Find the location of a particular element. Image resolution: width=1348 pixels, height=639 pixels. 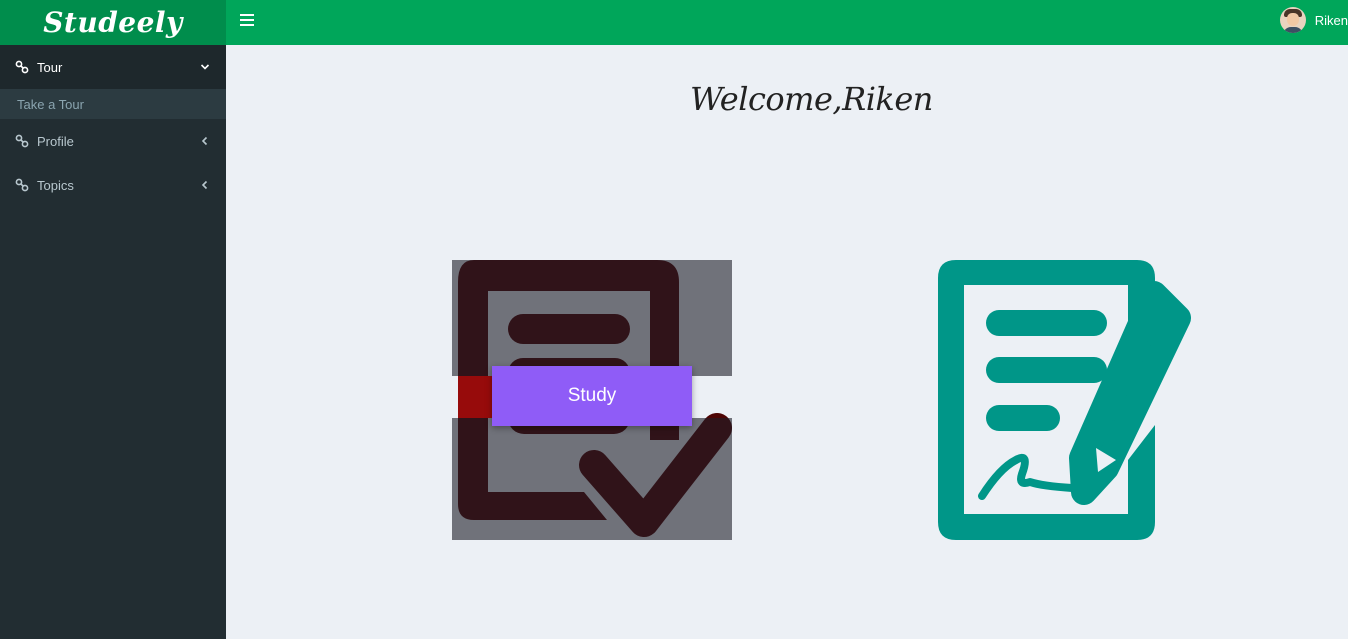

study-card: Study is located at coordinates (592, 400).